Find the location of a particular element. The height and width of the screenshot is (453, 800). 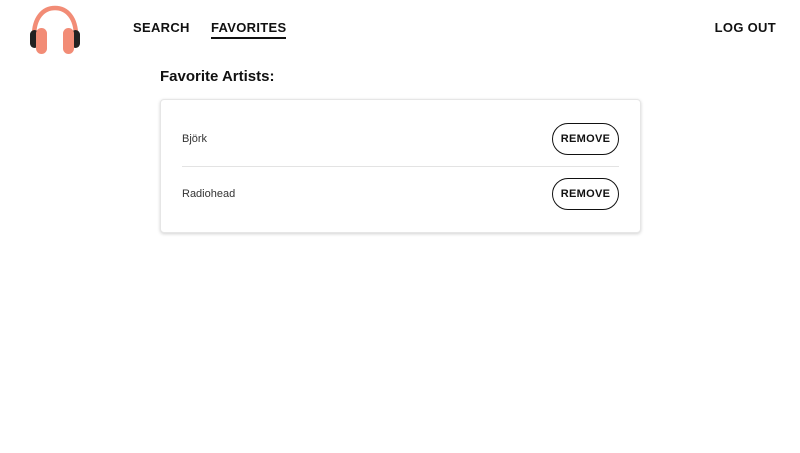

headphones-logo-graphic is located at coordinates (55, 29).